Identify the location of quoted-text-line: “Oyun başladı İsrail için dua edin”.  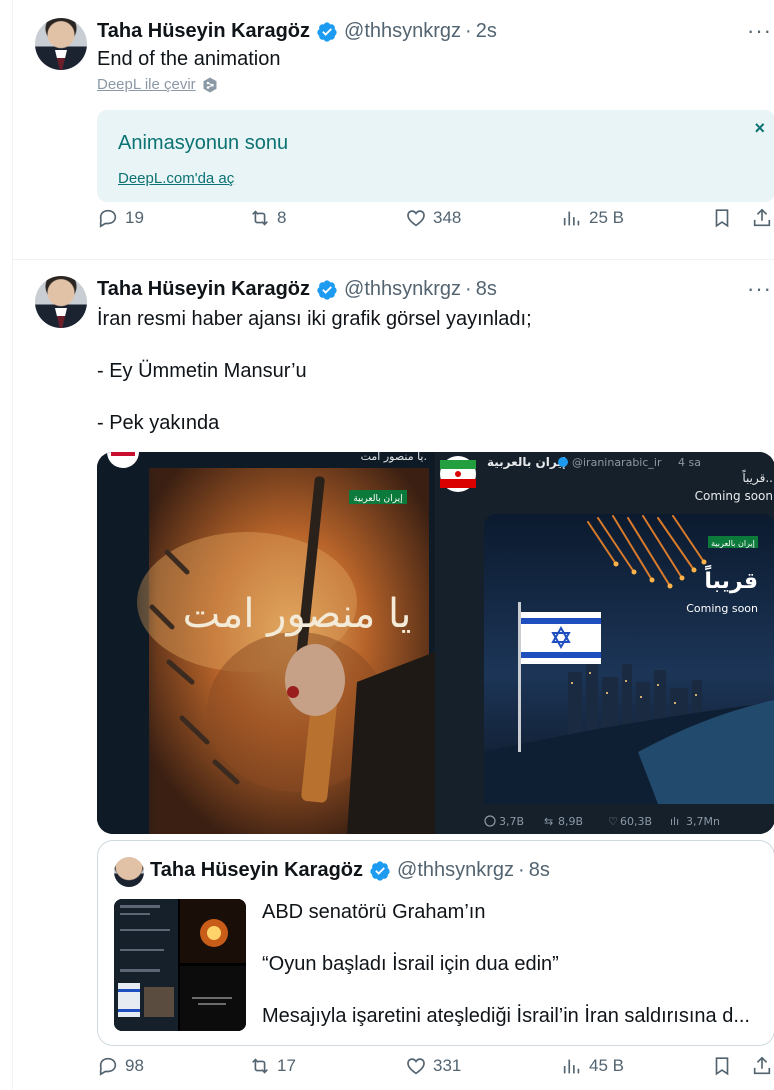
(410, 964).